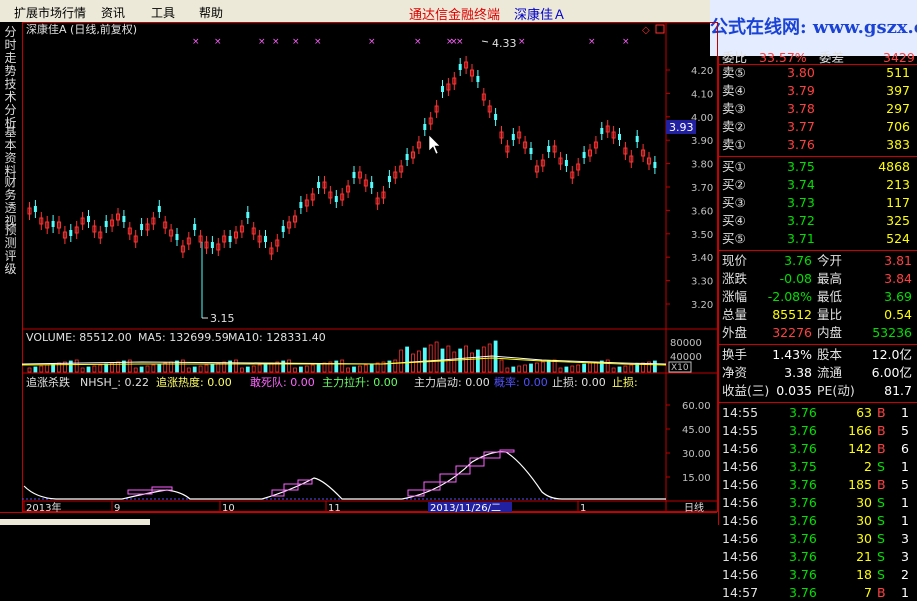 This screenshot has height=601, width=917. I want to click on volume-legend-vol: VOLUME: 85512.00, so click(79, 337).